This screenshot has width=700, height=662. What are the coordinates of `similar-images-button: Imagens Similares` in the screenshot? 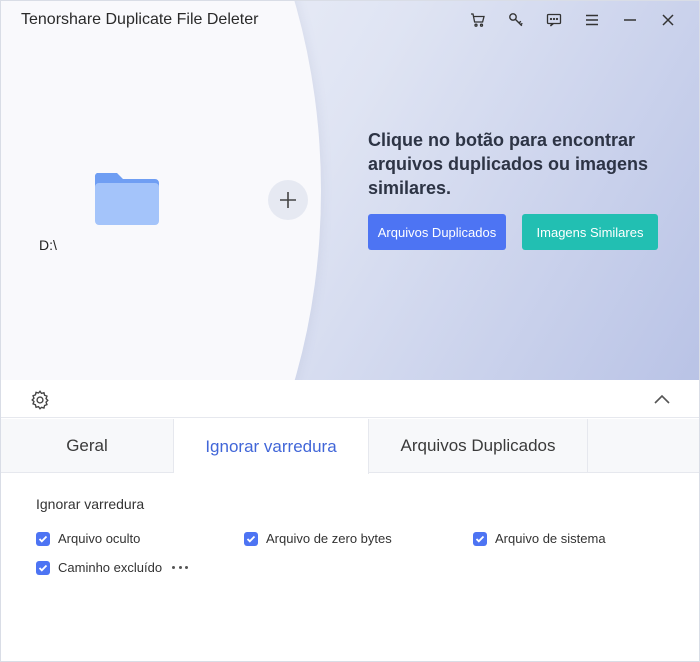 It's located at (590, 232).